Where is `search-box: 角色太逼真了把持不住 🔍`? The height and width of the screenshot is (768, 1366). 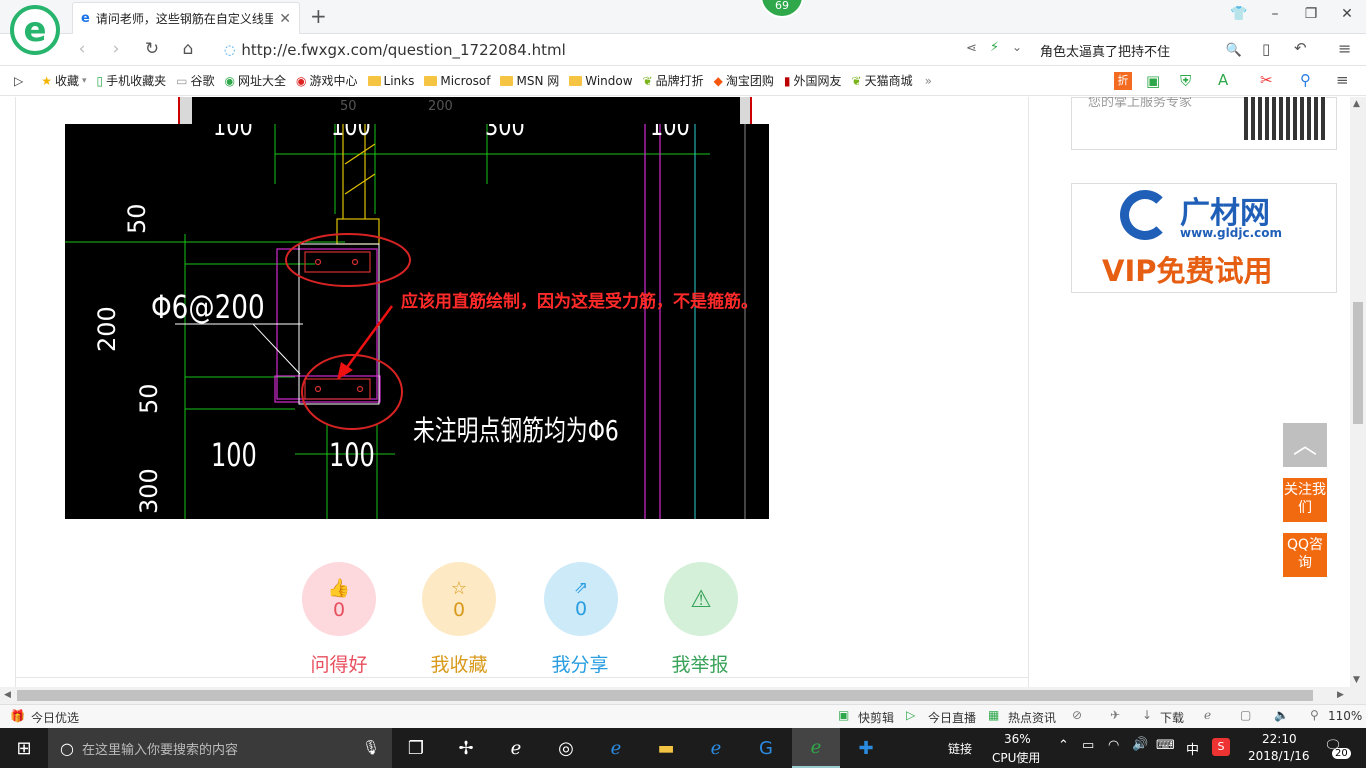 search-box: 角色太逼真了把持不住 🔍 is located at coordinates (1141, 50).